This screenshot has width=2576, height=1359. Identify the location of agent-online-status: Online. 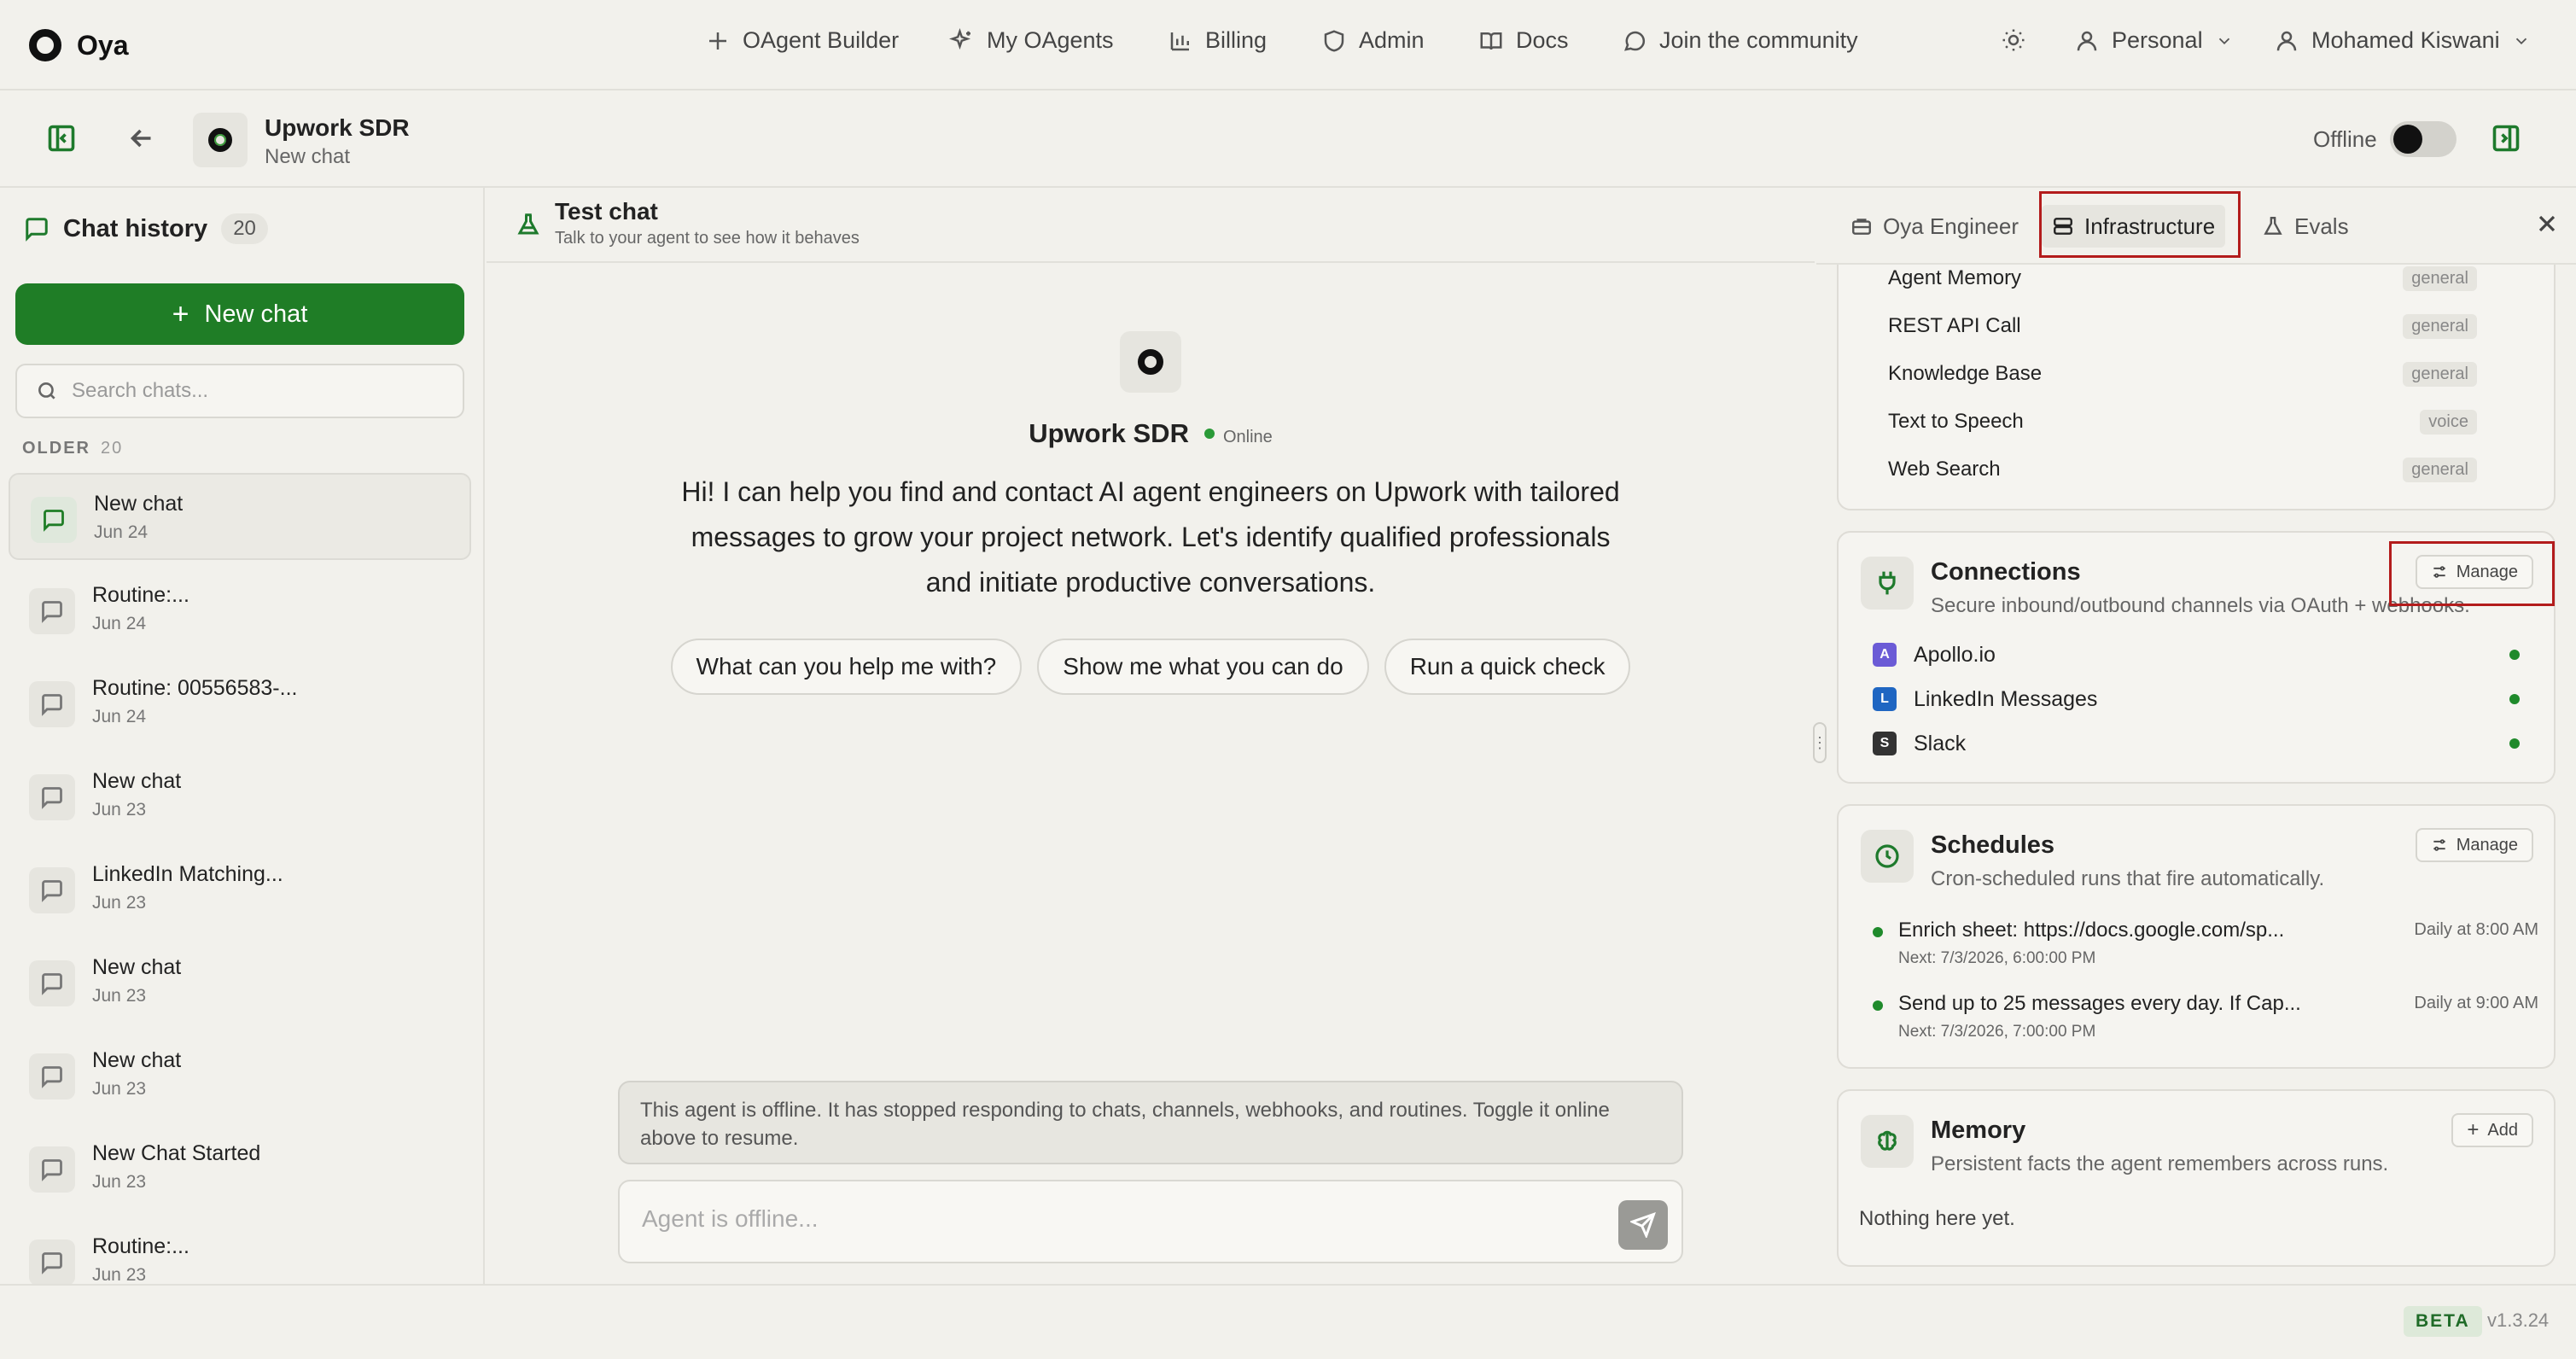
(1247, 437).